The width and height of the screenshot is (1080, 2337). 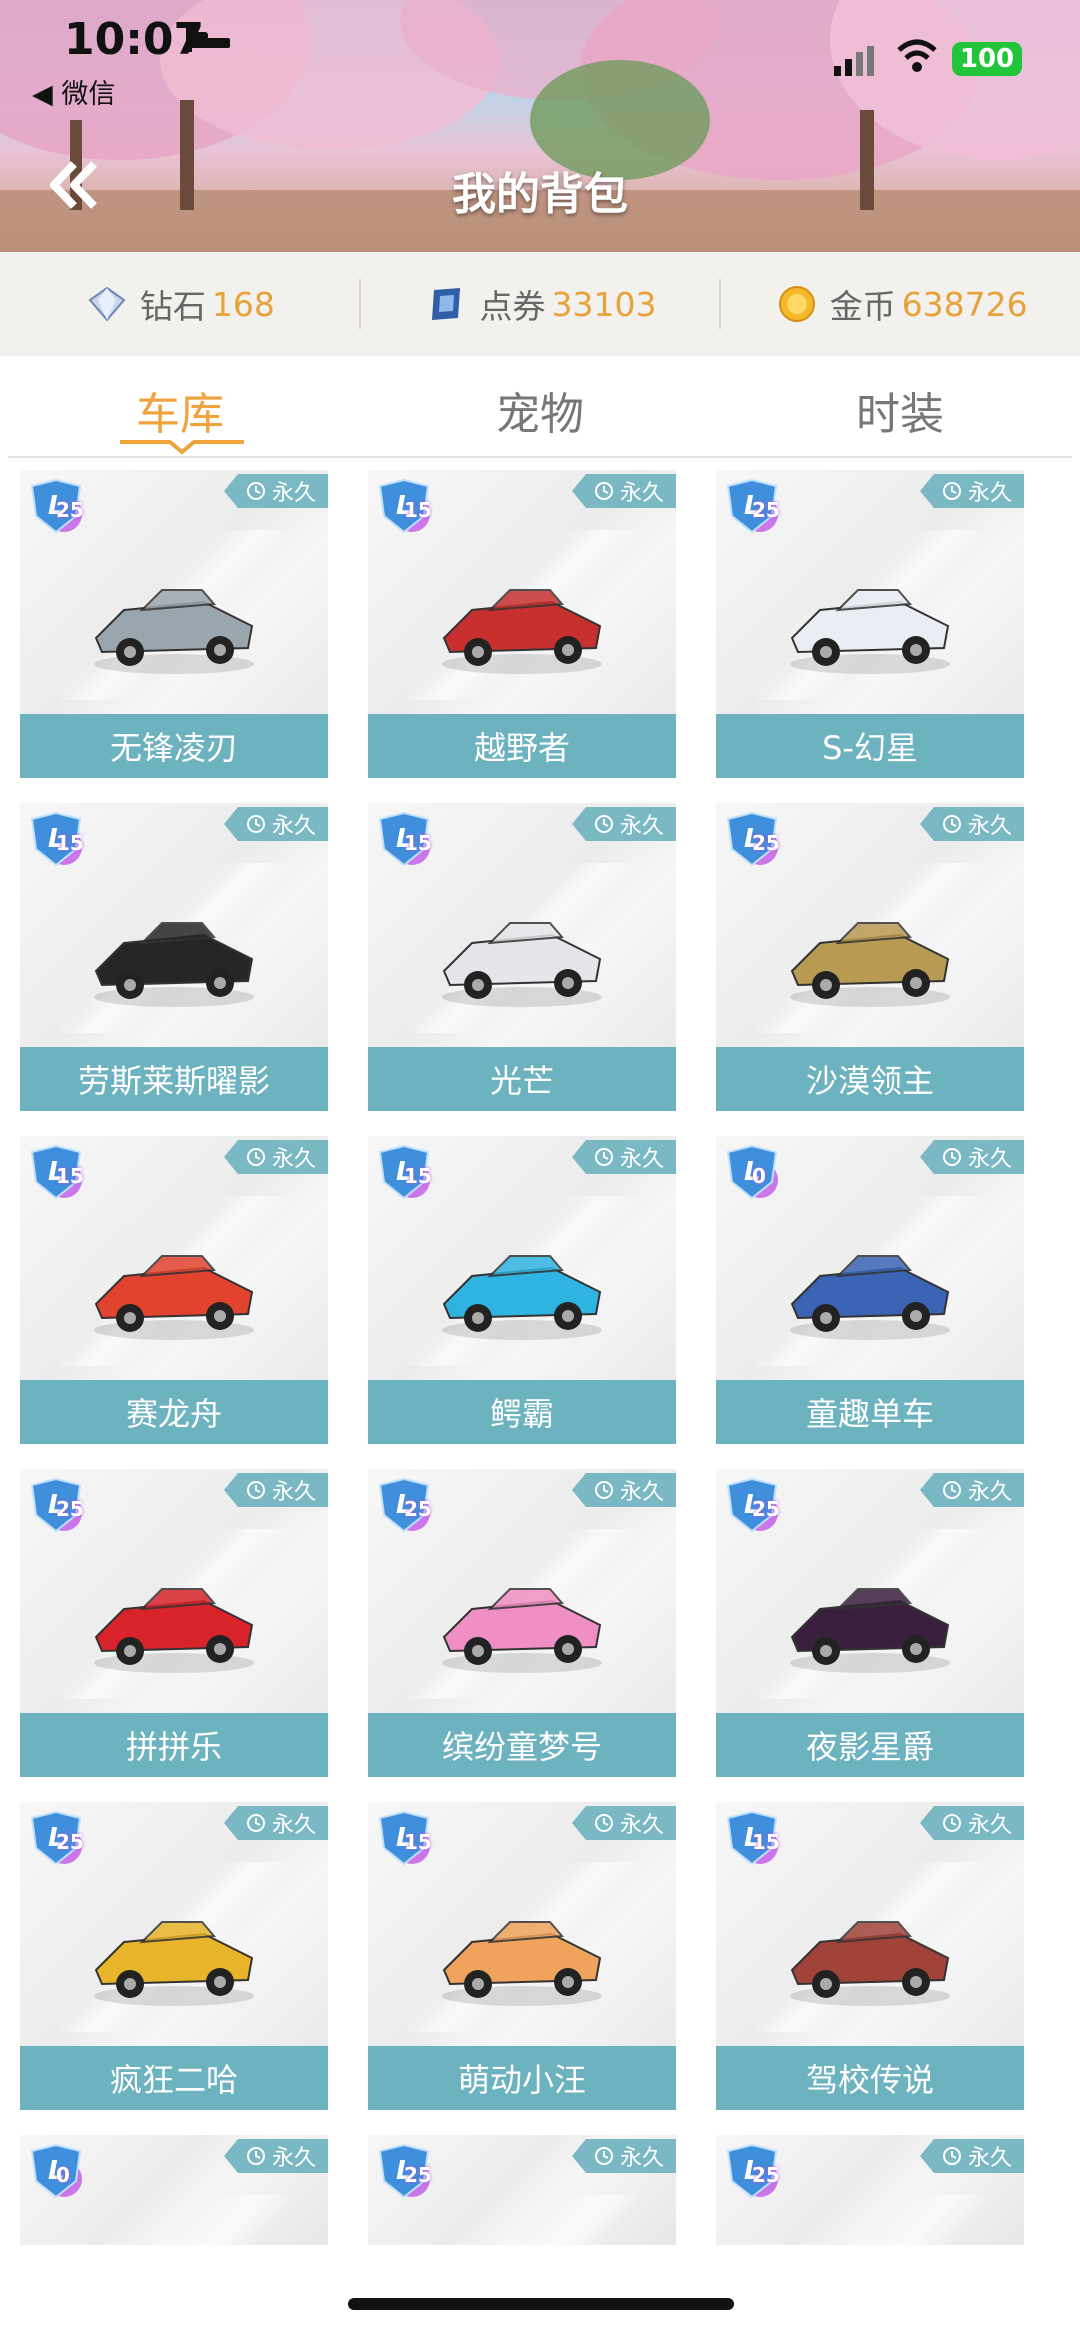 I want to click on vehicle-card: L 0 永久, so click(x=174, y=2190).